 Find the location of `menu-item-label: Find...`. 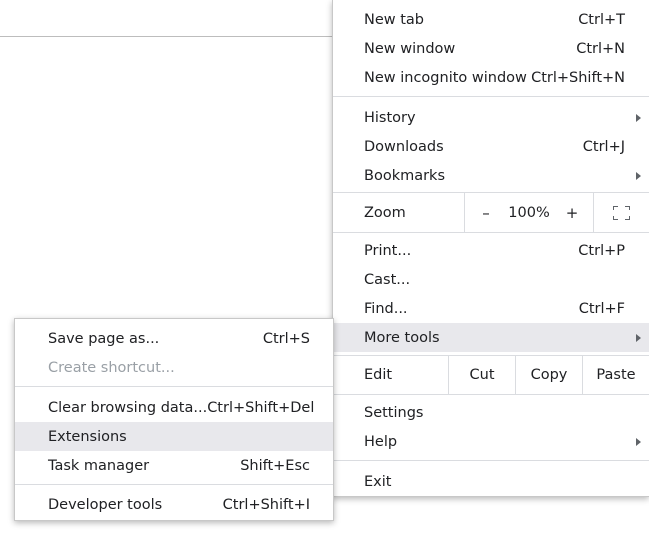

menu-item-label: Find... is located at coordinates (386, 308).